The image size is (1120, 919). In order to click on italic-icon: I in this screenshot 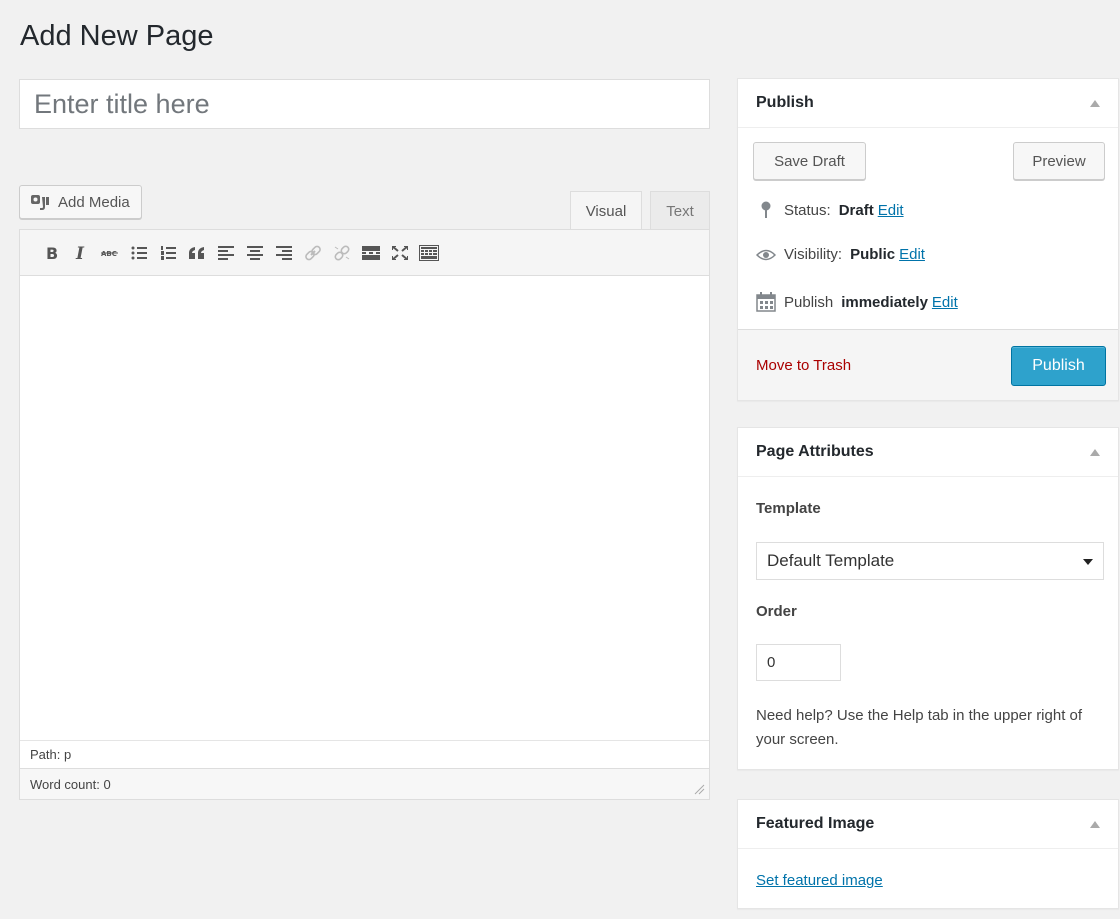, I will do `click(80, 253)`.